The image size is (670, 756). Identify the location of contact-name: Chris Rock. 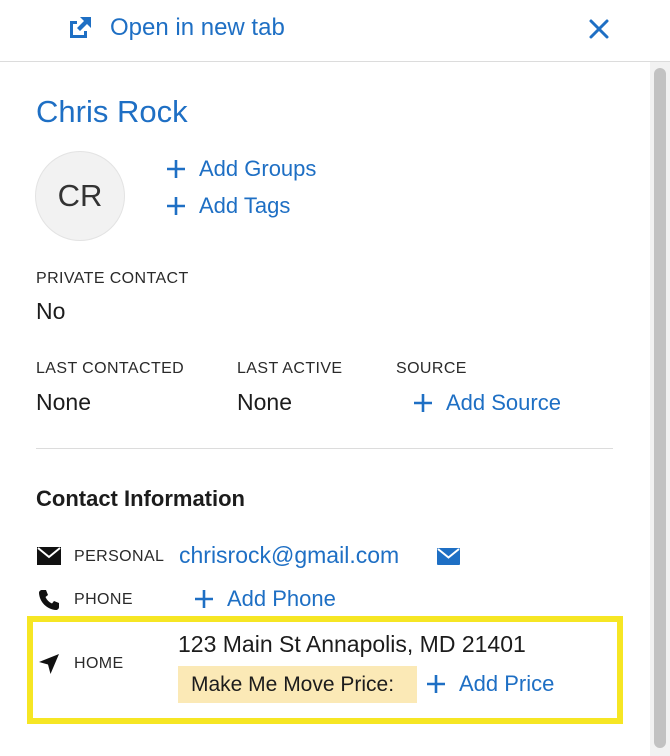
(112, 112).